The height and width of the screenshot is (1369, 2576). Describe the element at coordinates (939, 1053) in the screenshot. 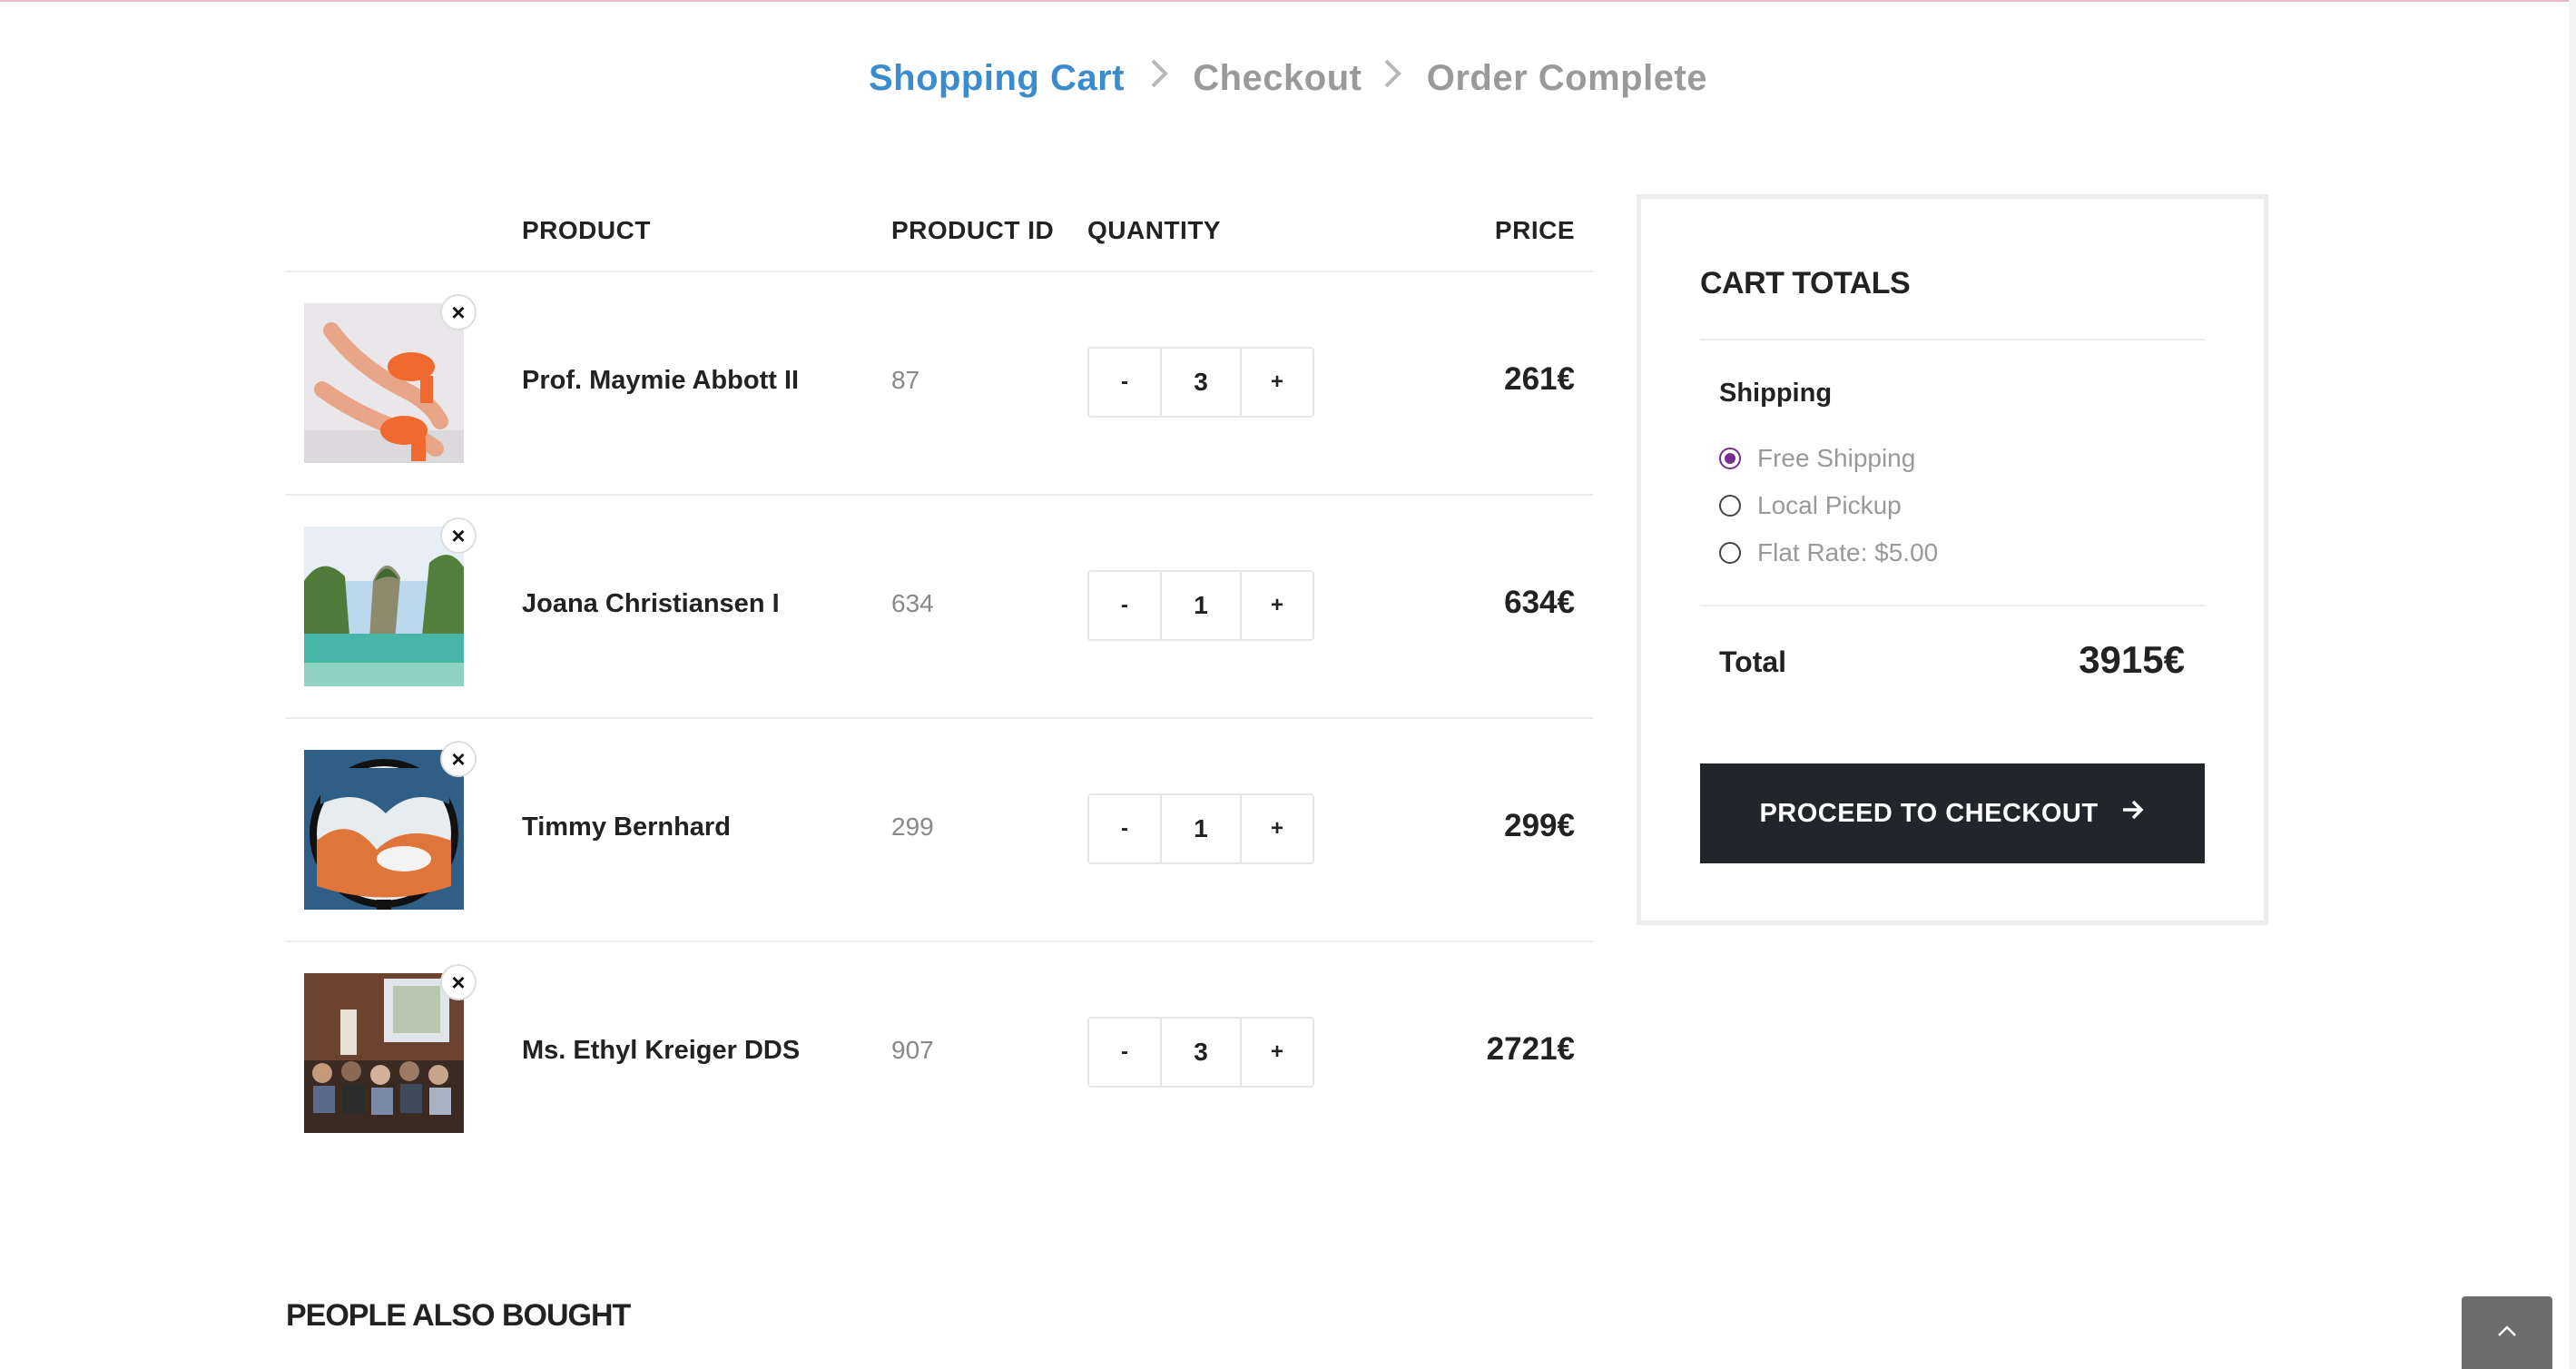

I see `table-row: × Ms. Ethyl Kreiger DDS 907 - 3 + 2721€` at that location.